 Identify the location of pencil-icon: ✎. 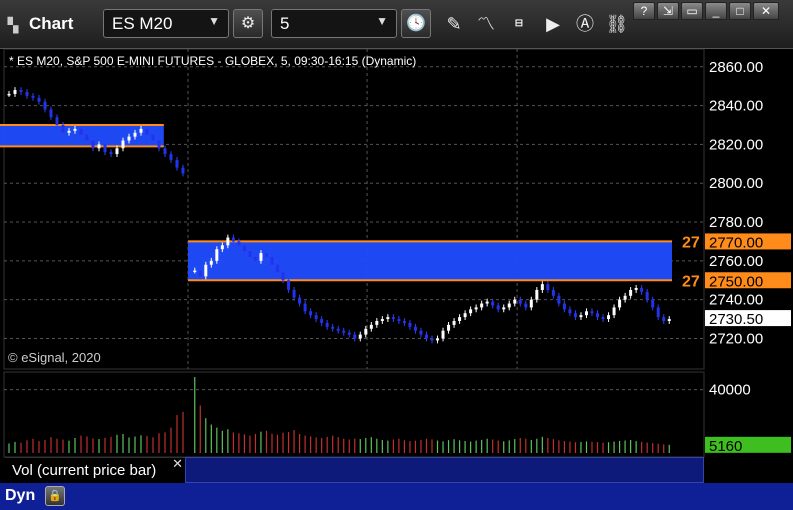
(454, 24).